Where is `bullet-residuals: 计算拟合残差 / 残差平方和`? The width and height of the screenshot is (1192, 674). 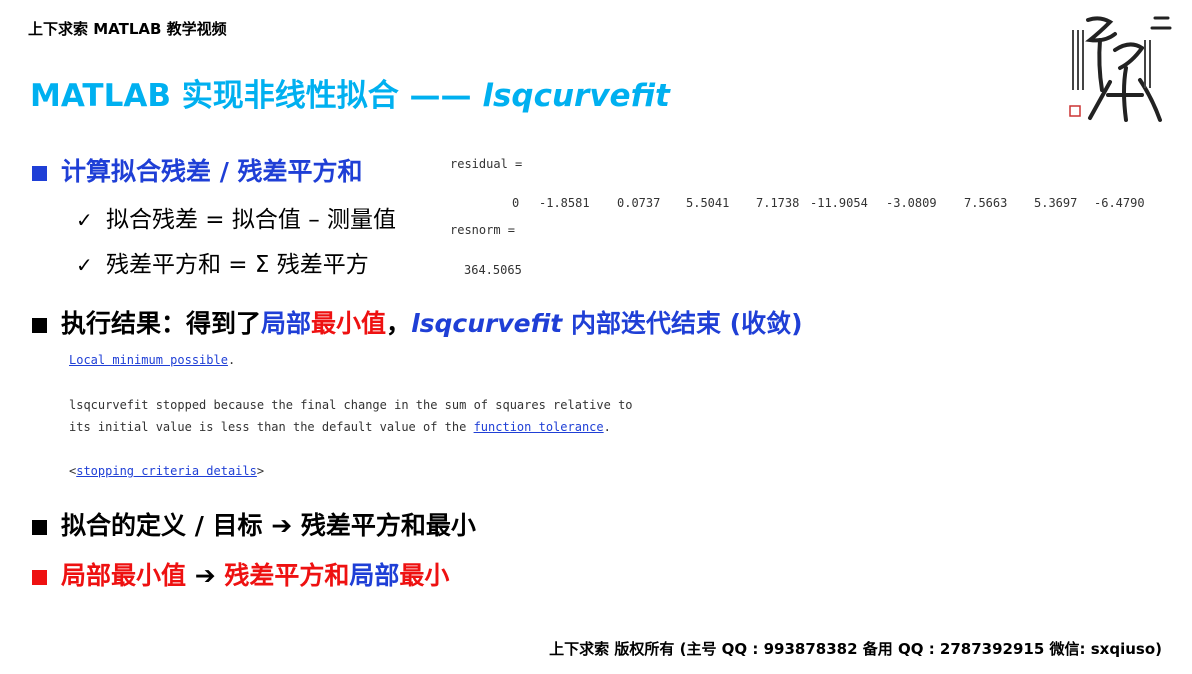
bullet-residuals: 计算拟合残差 / 残差平方和 is located at coordinates (197, 170).